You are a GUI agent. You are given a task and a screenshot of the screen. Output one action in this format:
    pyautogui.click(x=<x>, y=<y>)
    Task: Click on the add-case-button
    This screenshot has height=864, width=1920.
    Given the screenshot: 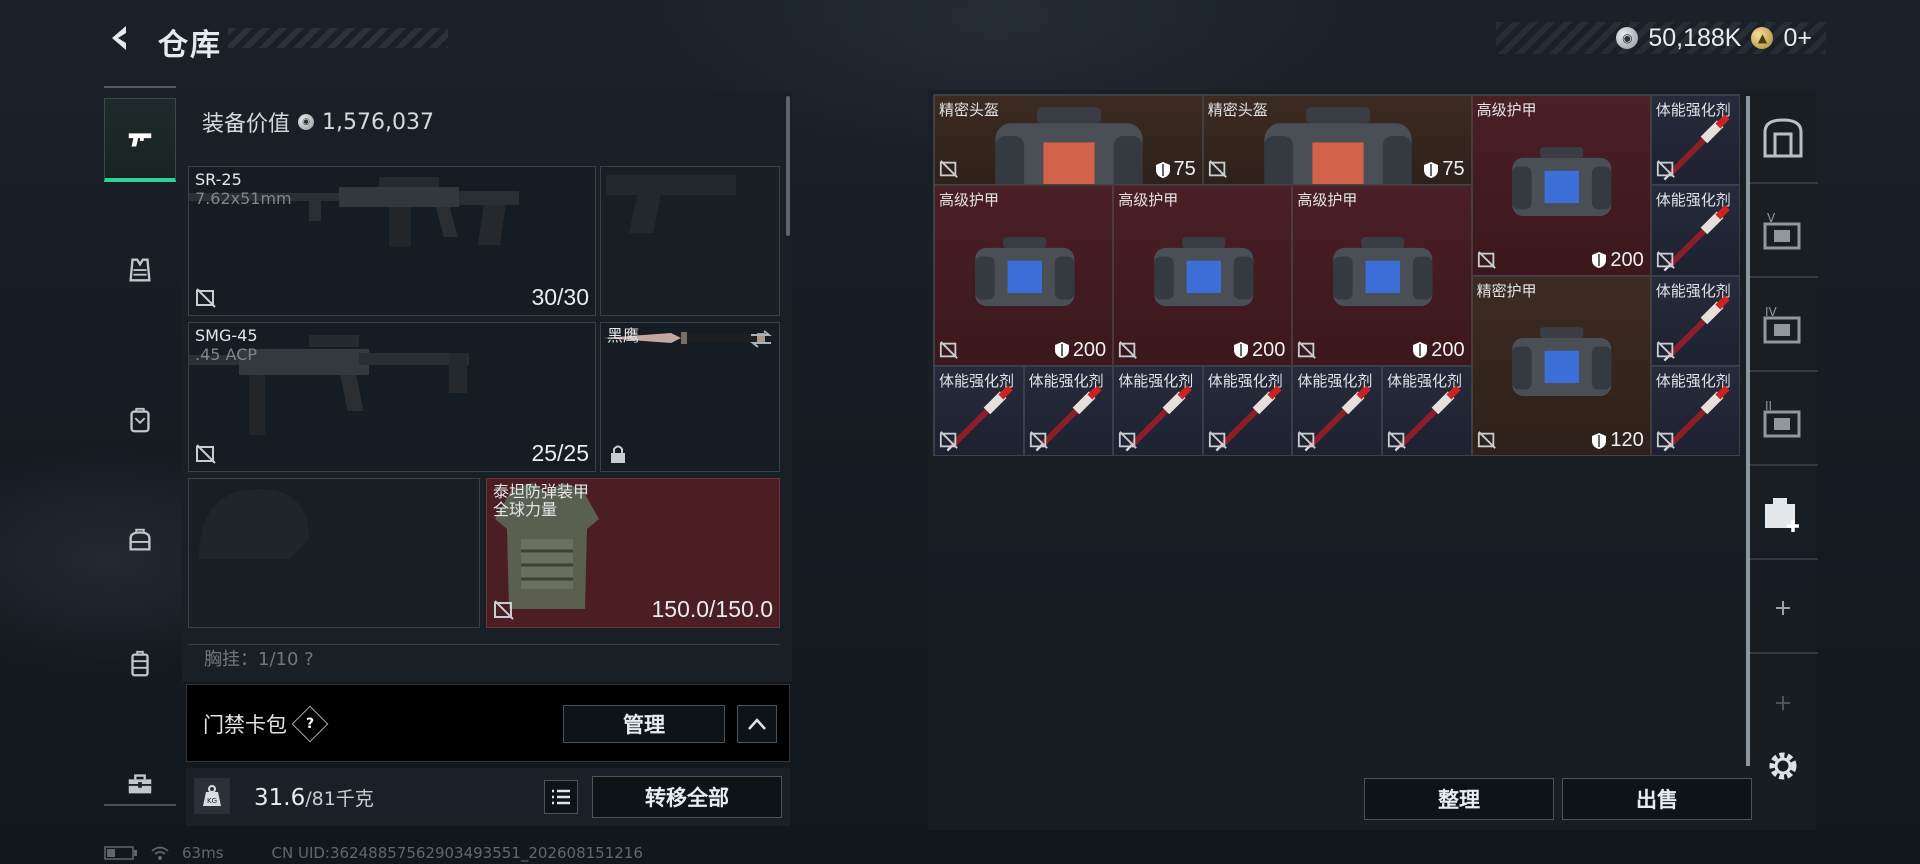 What is the action you would take?
    pyautogui.click(x=1783, y=609)
    